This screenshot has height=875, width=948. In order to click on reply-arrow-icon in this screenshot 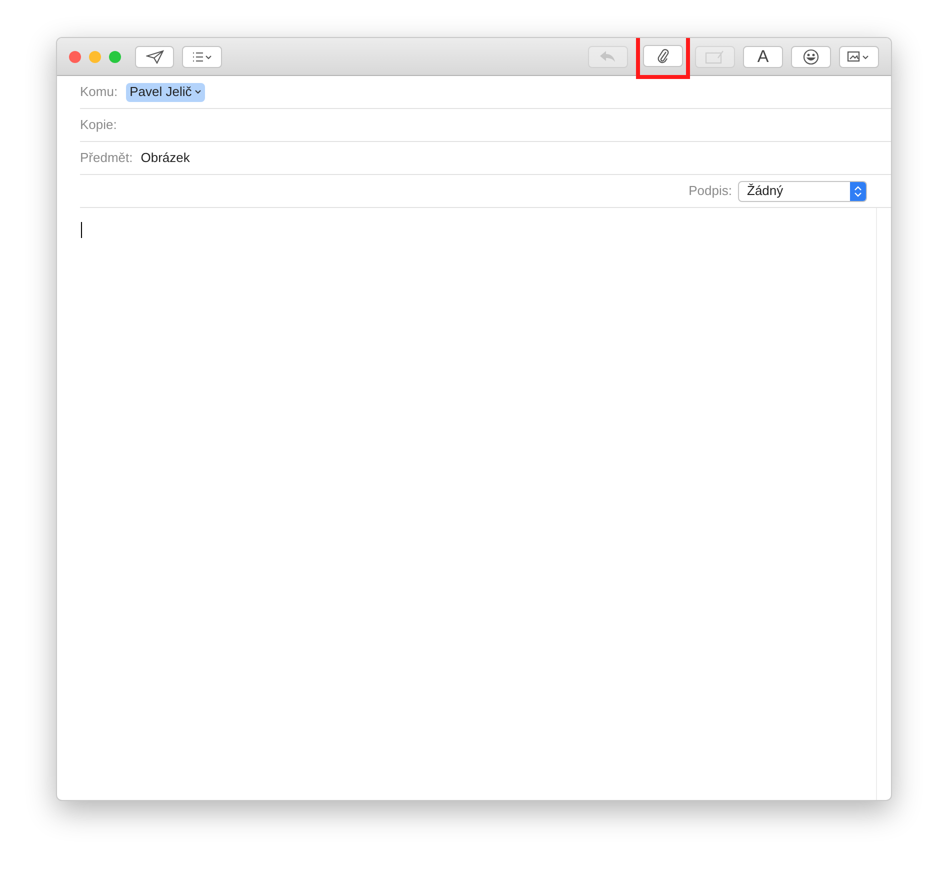, I will do `click(608, 56)`.